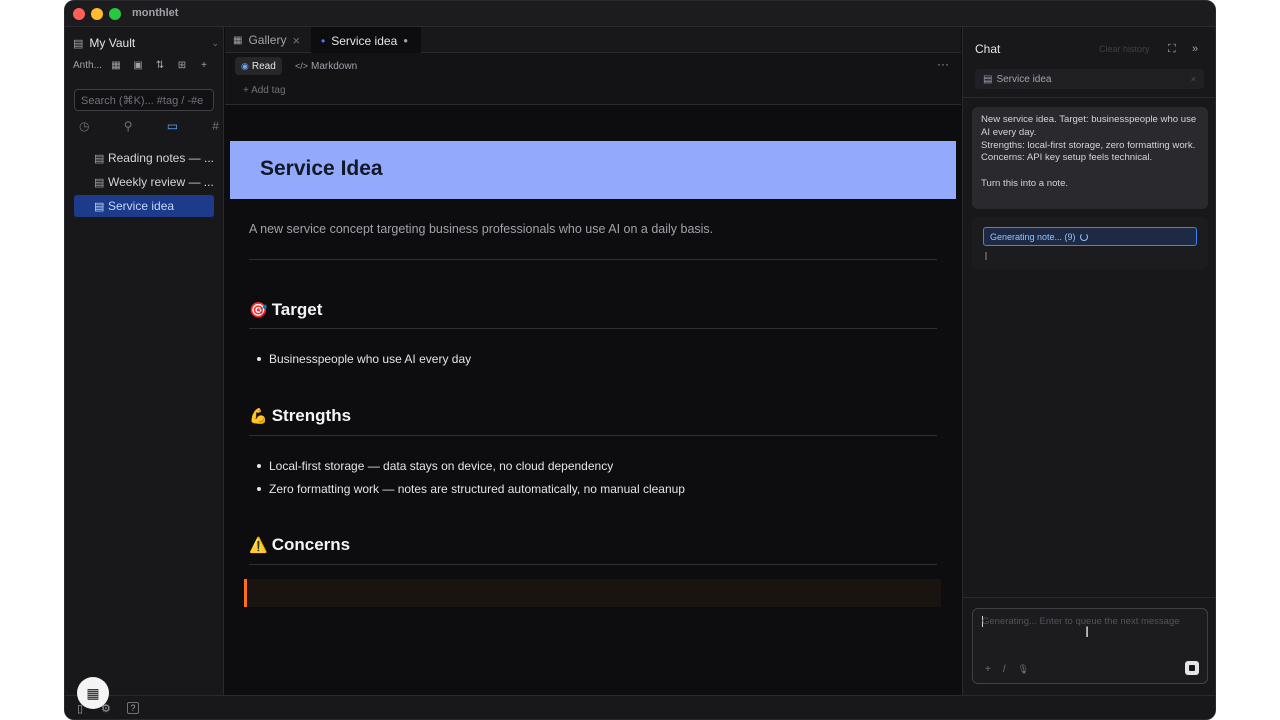 This screenshot has width=1280, height=720. I want to click on new-folder-icon: ⊞, so click(182, 65).